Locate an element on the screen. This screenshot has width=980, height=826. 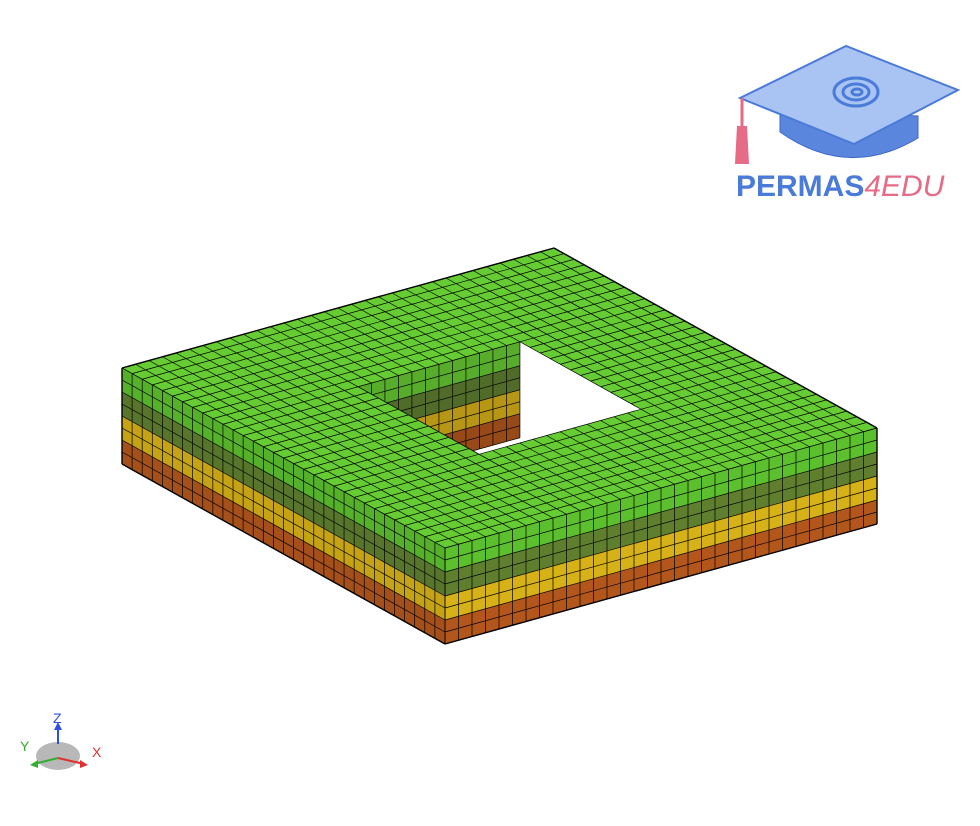
coordinate-triad: Z Y X is located at coordinates (65, 743).